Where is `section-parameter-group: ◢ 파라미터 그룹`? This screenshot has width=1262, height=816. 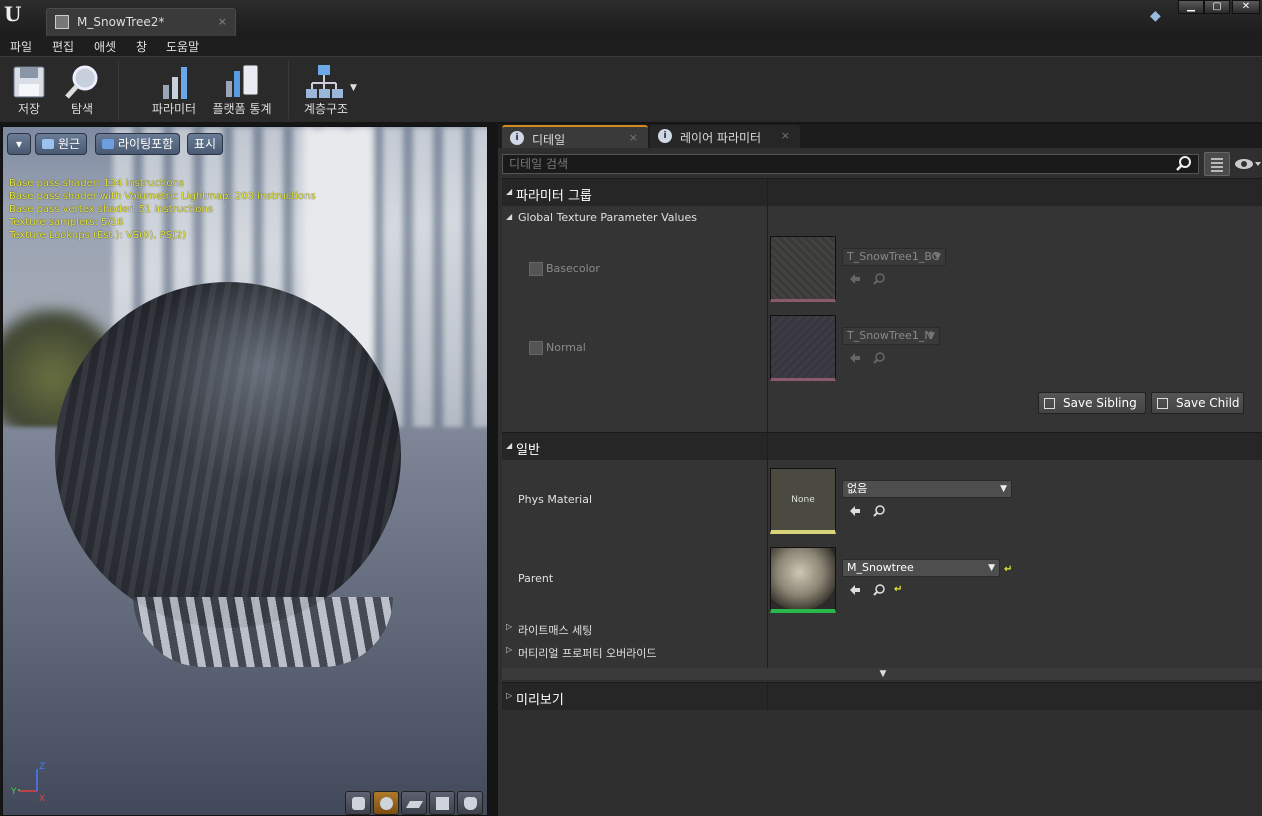 section-parameter-group: ◢ 파라미터 그룹 is located at coordinates (882, 192).